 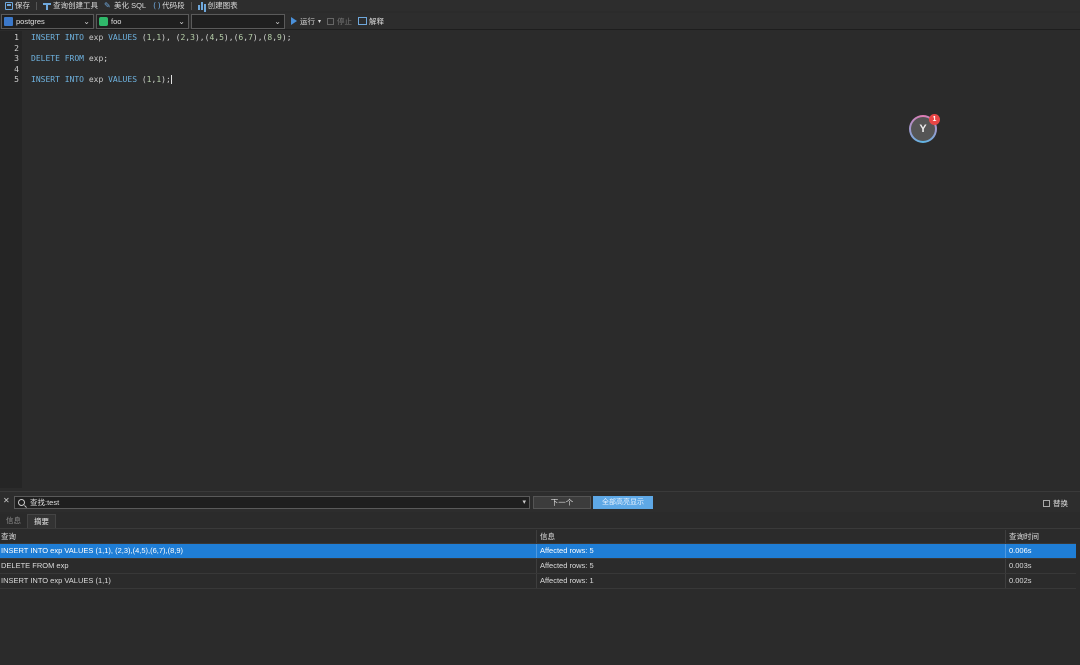 I want to click on schema-select: ⌄, so click(x=238, y=21).